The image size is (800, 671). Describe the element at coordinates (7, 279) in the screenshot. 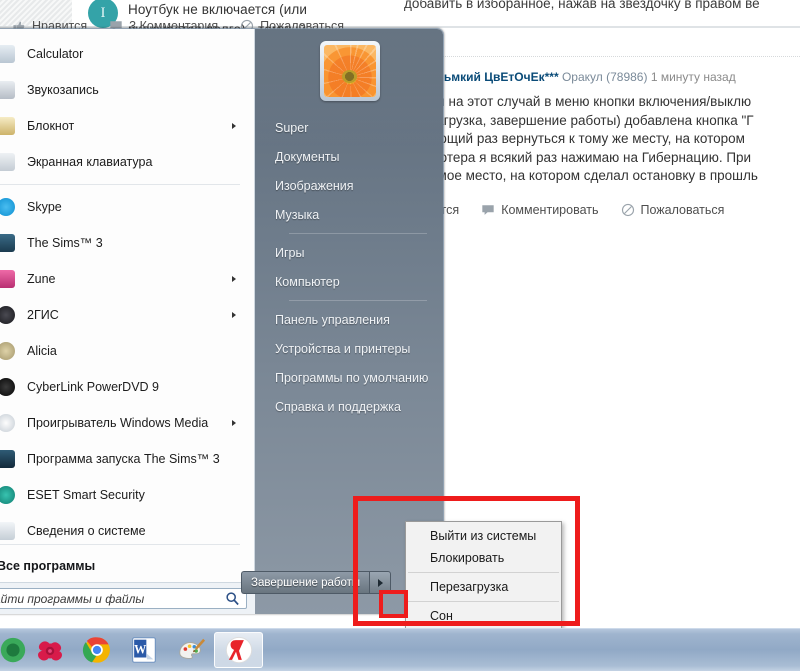

I see `zune-icon` at that location.